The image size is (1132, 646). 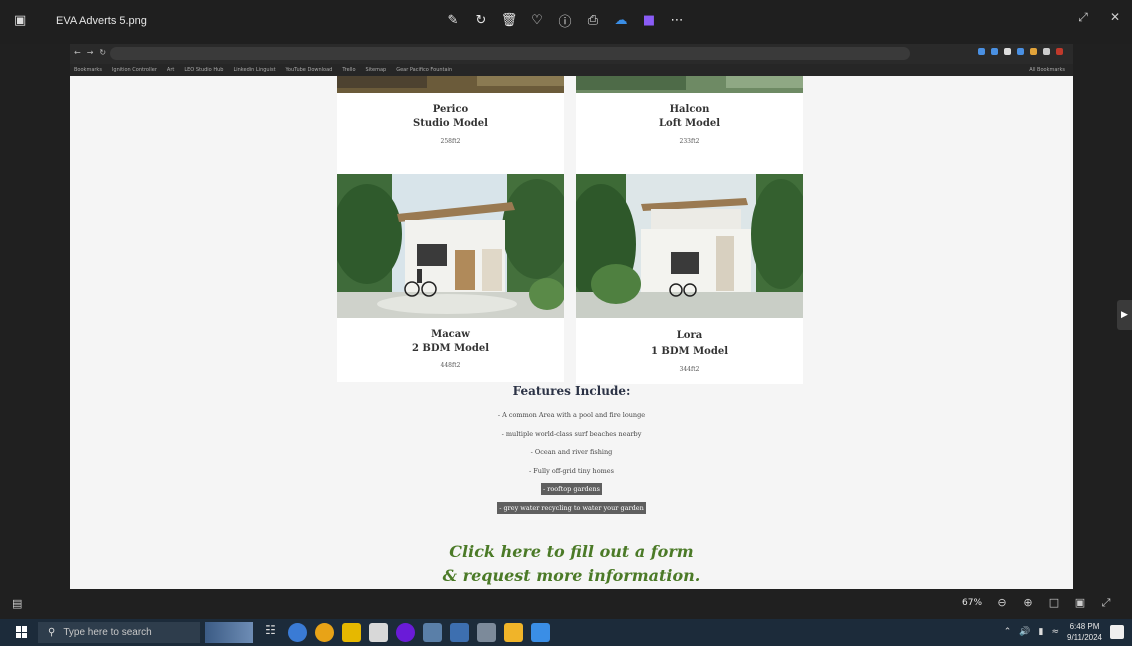 What do you see at coordinates (1084, 626) in the screenshot?
I see `clock-time: 6:48 PM` at bounding box center [1084, 626].